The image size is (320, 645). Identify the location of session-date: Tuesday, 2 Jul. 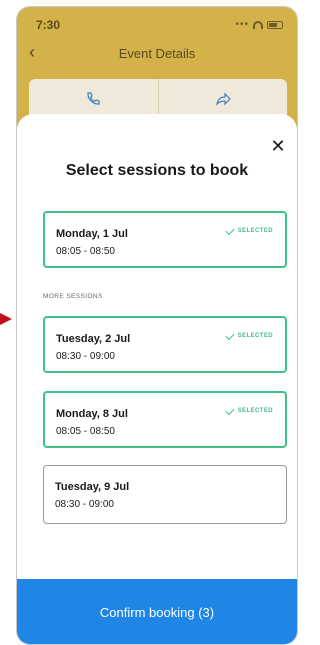
(93, 339).